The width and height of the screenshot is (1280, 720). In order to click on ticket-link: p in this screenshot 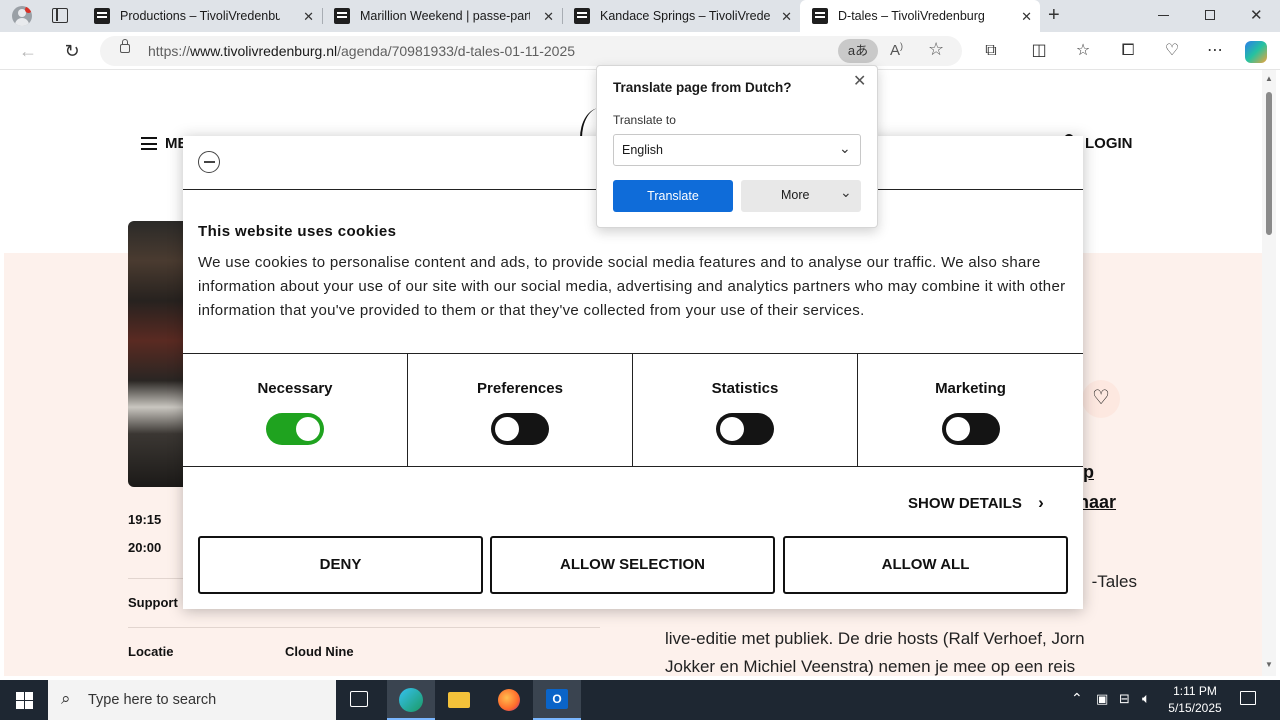, I will do `click(1088, 472)`.